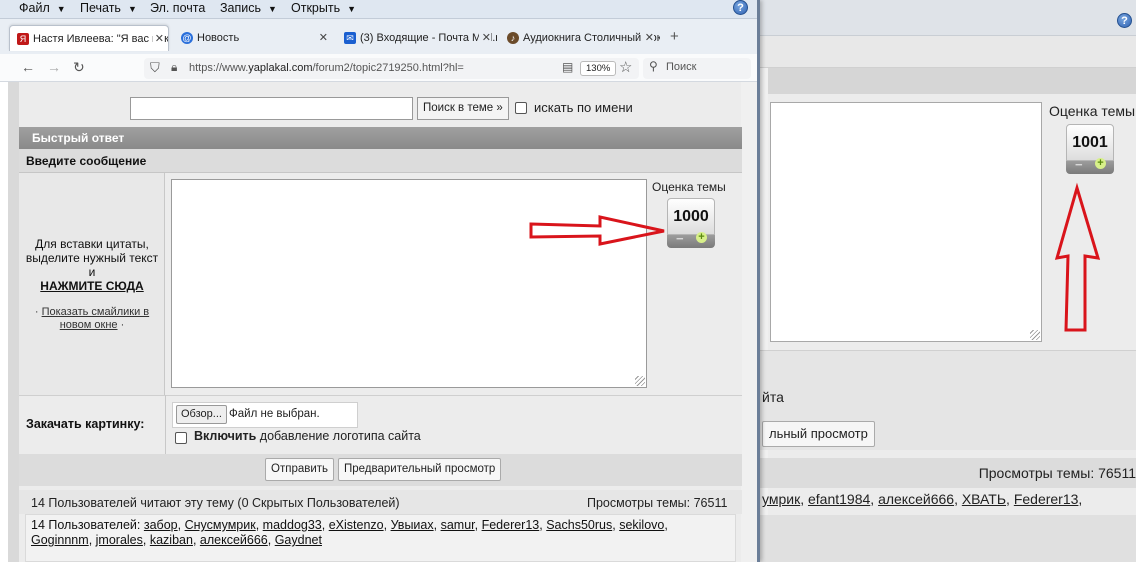 The image size is (1136, 562). What do you see at coordinates (108, 8) in the screenshot?
I see `menu-print: Печать ▼` at bounding box center [108, 8].